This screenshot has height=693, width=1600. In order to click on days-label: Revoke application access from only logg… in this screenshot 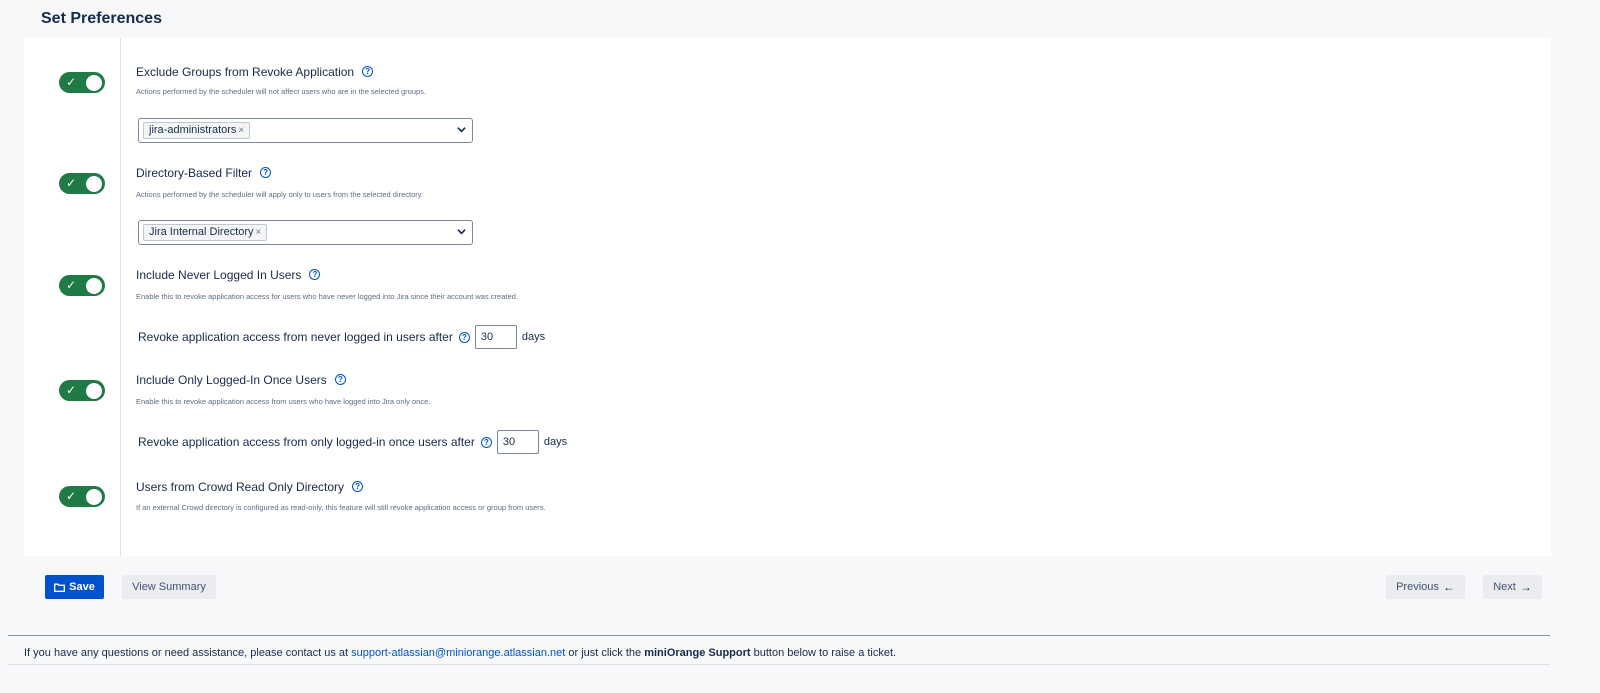, I will do `click(306, 442)`.